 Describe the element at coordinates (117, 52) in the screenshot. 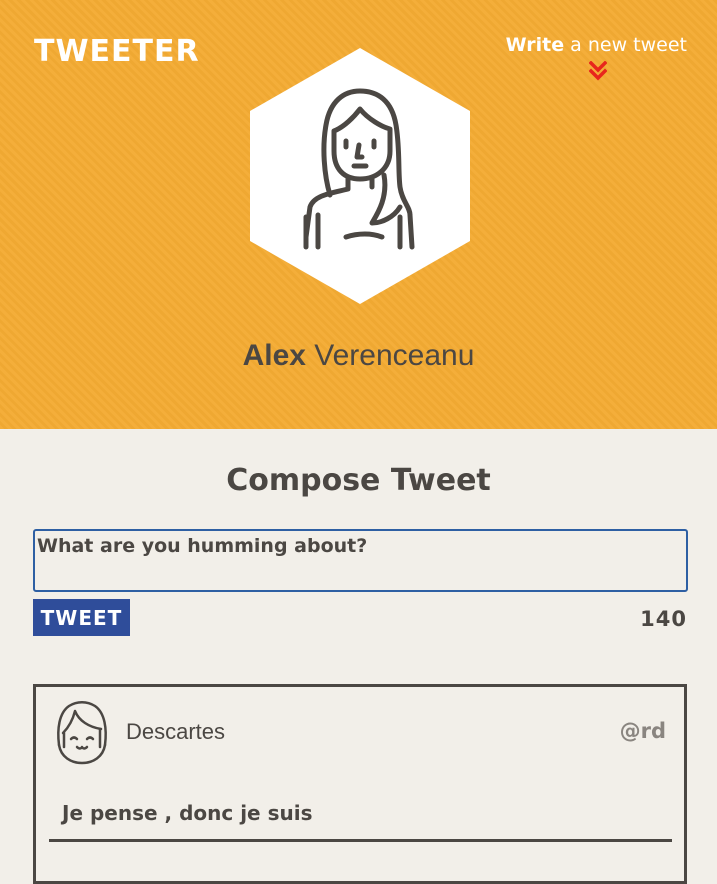

I see `app-logo: TWEETER` at that location.